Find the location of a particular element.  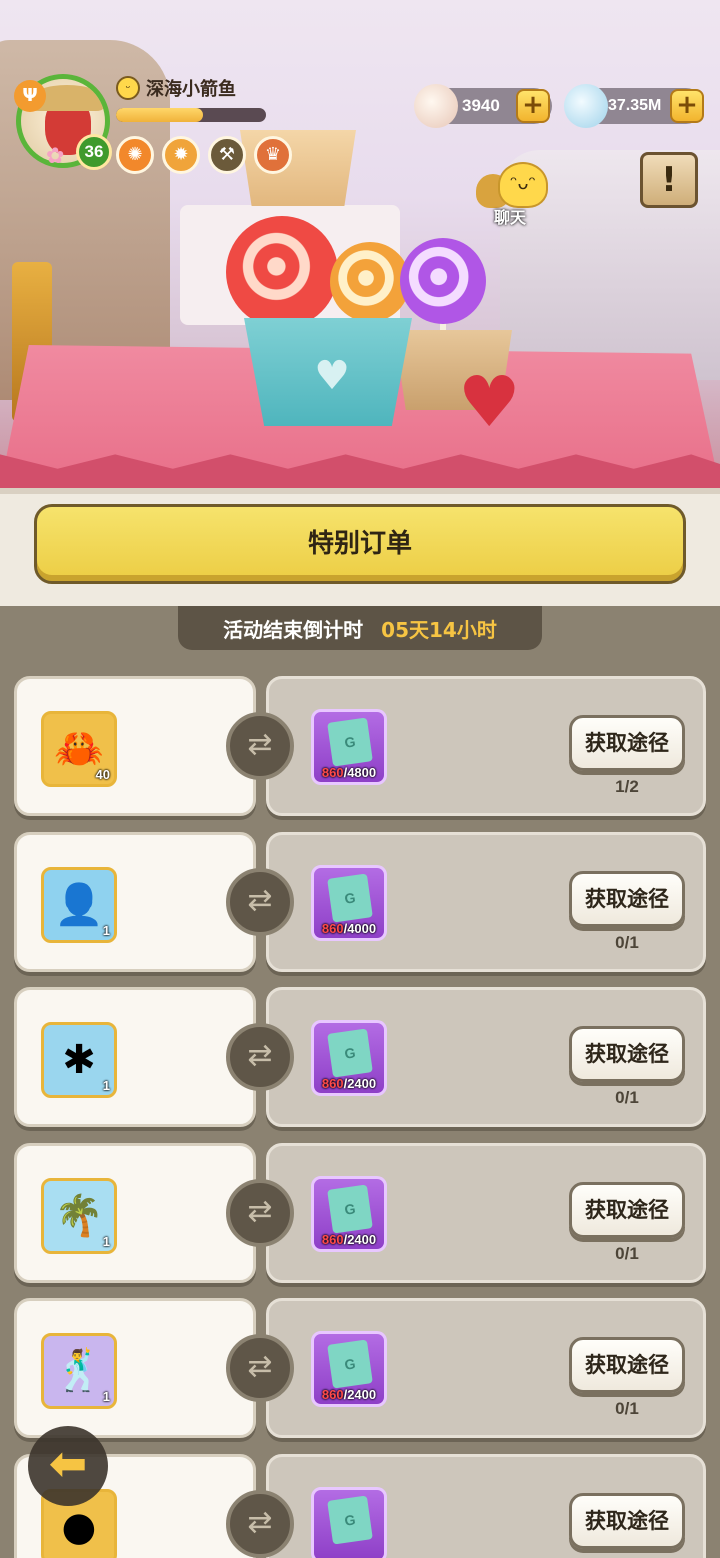

ticket-slot: G 860/4800 is located at coordinates (349, 747).